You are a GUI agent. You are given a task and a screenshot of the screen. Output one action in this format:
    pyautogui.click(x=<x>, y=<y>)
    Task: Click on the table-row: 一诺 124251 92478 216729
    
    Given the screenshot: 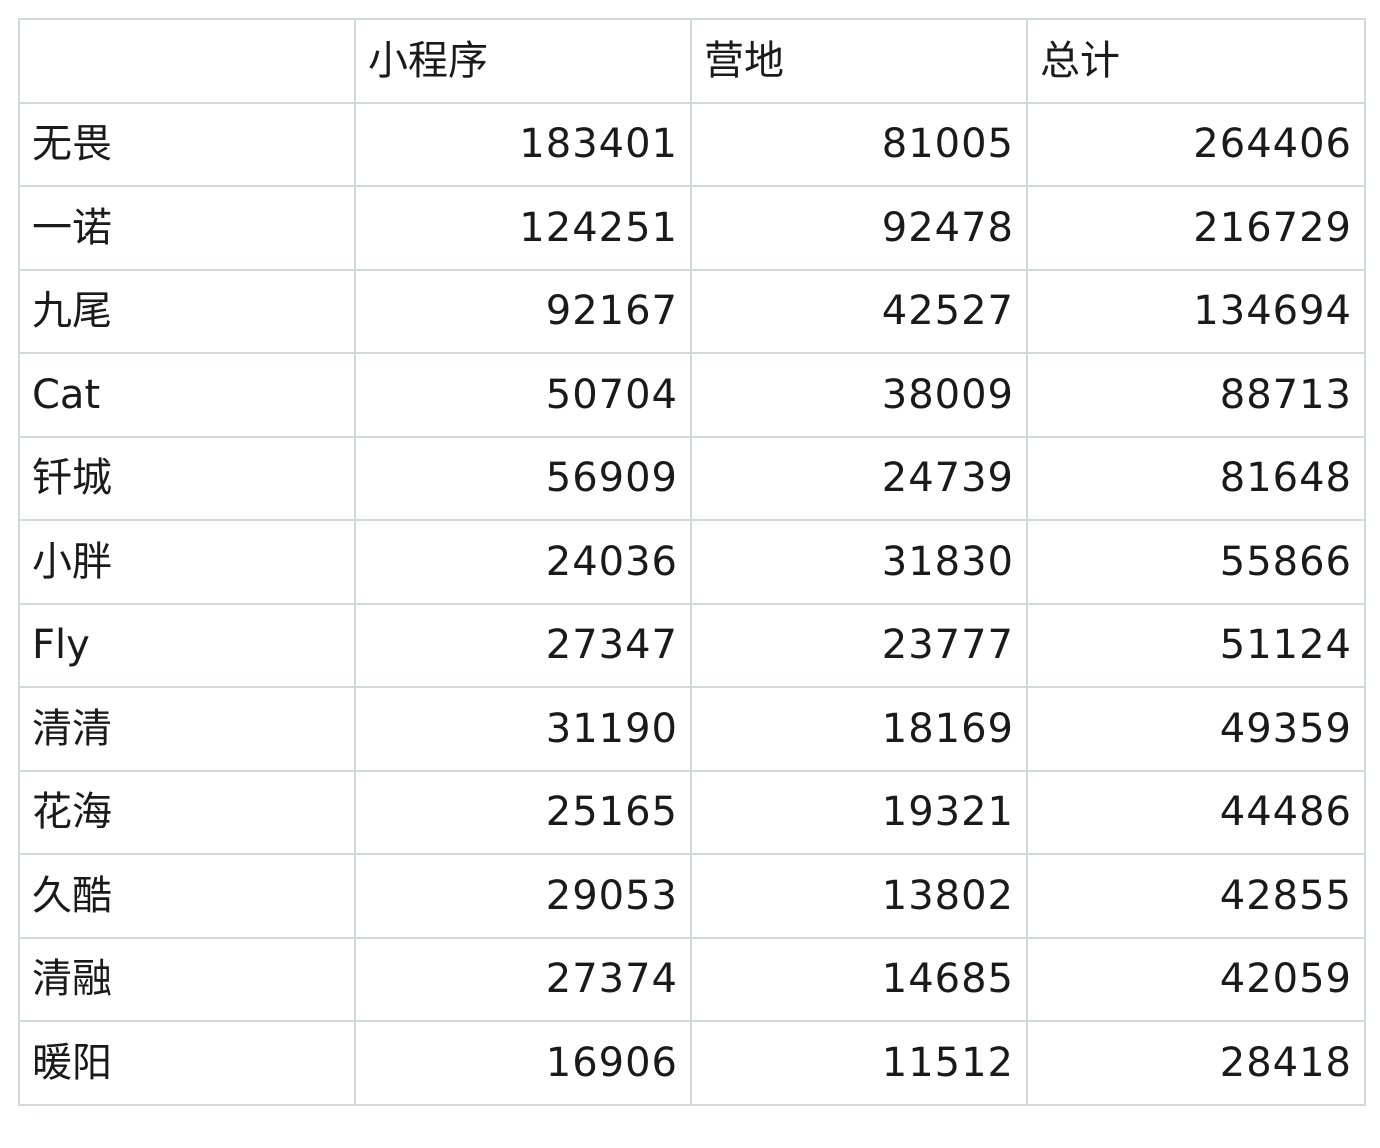 What is the action you would take?
    pyautogui.click(x=692, y=228)
    